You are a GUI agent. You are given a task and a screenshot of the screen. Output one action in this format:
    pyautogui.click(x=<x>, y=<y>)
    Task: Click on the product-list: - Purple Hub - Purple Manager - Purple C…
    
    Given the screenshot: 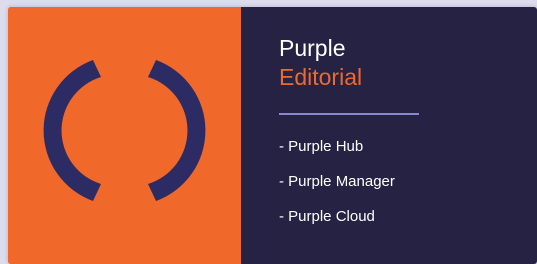 What is the action you would take?
    pyautogui.click(x=337, y=190)
    